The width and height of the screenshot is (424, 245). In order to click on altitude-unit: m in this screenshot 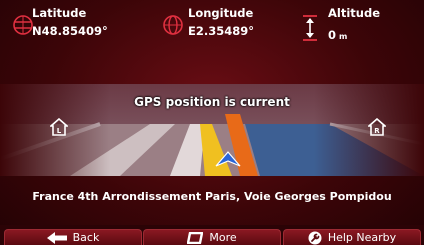, I will do `click(343, 36)`.